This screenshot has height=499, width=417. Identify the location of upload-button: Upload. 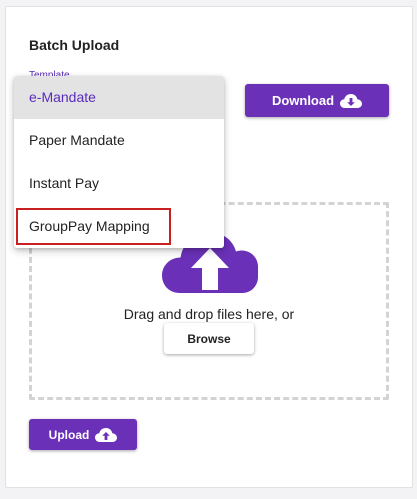
(83, 434).